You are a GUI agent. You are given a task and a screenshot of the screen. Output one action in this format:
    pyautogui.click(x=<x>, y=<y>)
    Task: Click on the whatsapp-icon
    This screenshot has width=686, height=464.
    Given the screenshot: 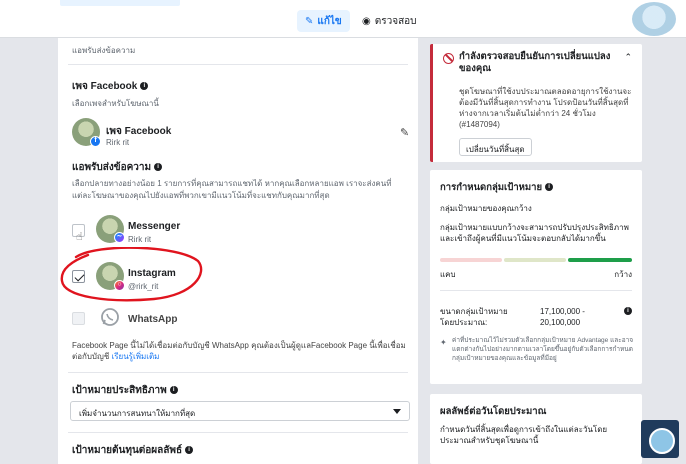 What is the action you would take?
    pyautogui.click(x=110, y=318)
    